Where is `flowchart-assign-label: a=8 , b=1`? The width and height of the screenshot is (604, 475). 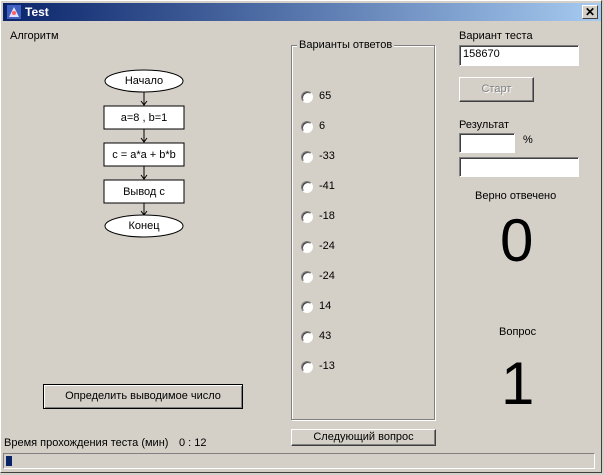
flowchart-assign-label: a=8 , b=1 is located at coordinates (144, 118).